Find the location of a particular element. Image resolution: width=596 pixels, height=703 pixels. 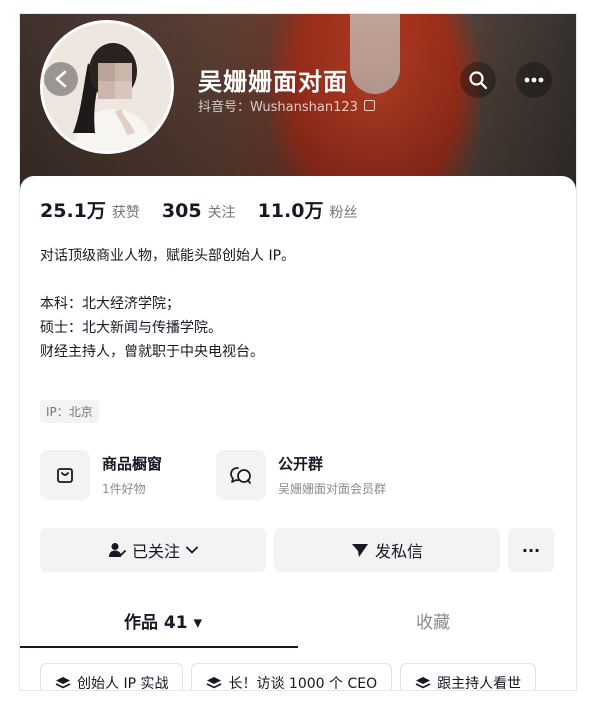

stat-following: 305 关注 is located at coordinates (199, 211).